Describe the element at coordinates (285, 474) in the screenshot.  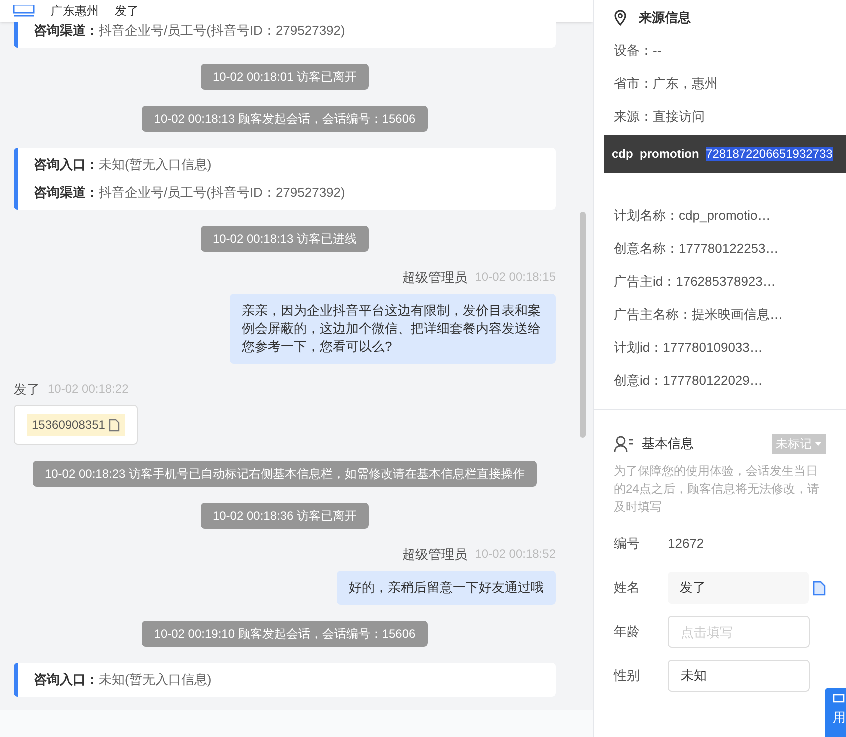
I see `system-notice: 10-02 00:18:23 访客手机号已自动标记右侧基本信息栏，如需修改请在基本信息栏直接操作` at that location.